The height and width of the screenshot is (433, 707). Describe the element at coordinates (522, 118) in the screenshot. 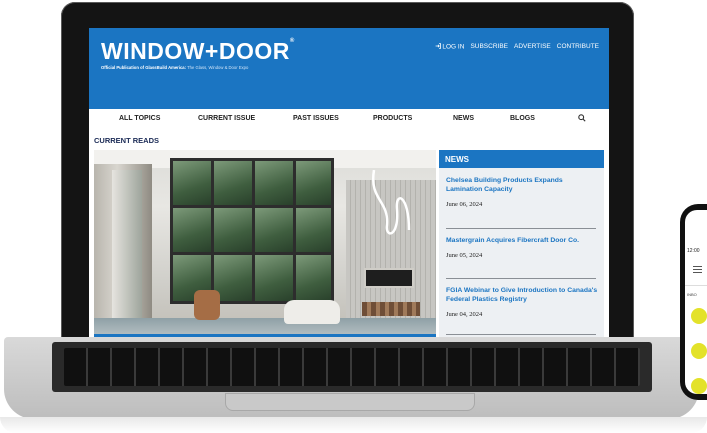

I see `nav-blogs: BLOGS` at that location.